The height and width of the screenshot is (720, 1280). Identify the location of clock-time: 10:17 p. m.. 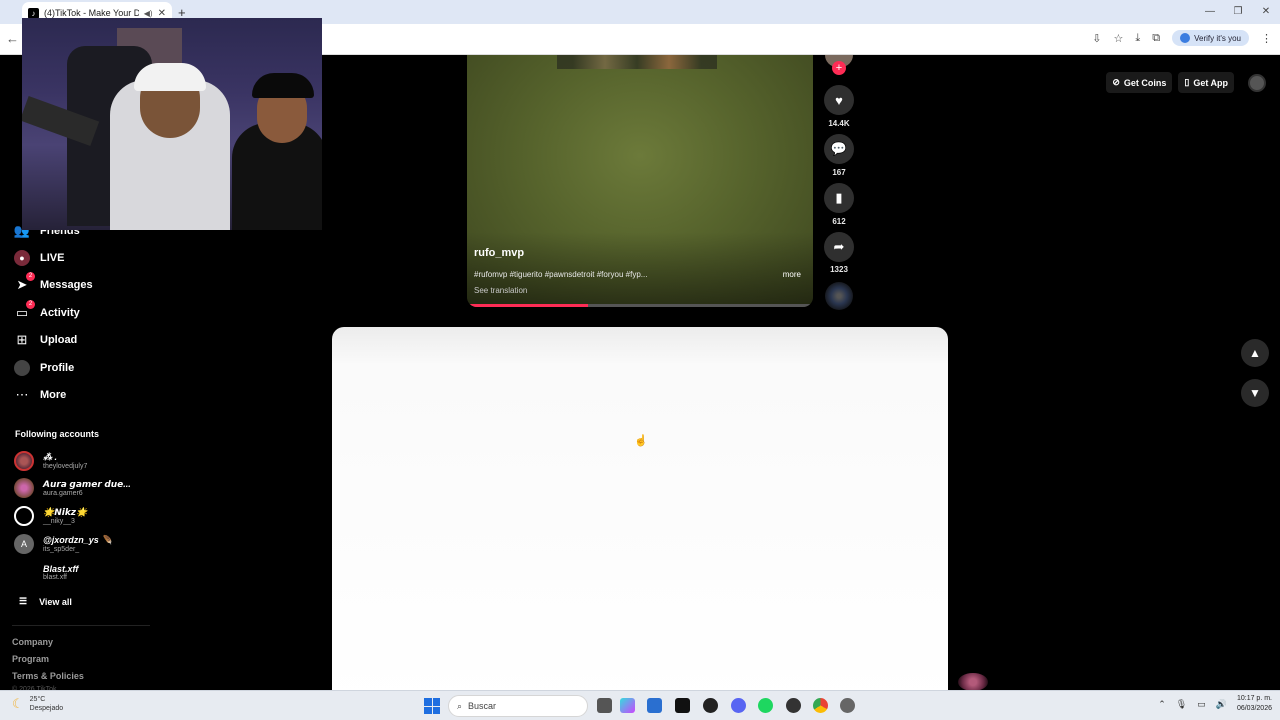
(1254, 698).